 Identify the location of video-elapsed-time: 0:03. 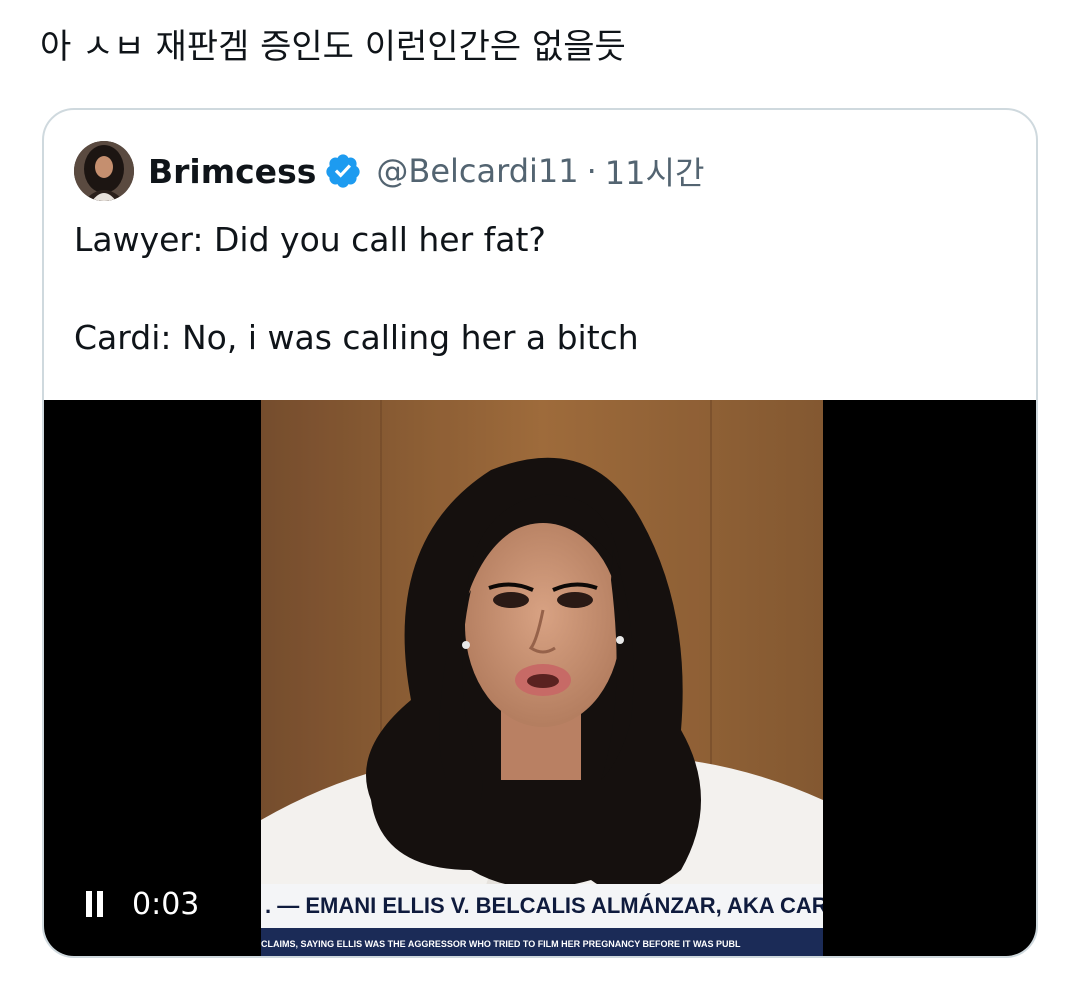
(166, 904).